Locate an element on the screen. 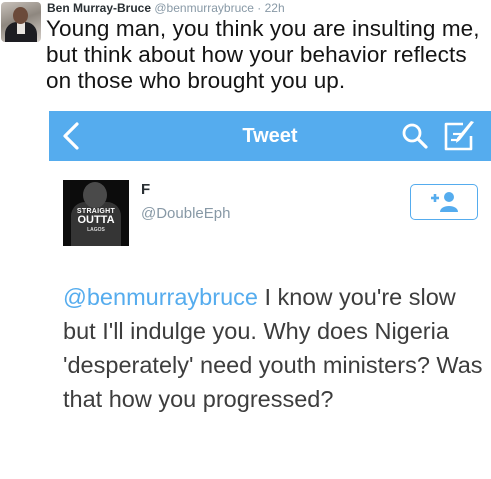 The image size is (491, 479). embedded-author-name: F is located at coordinates (145, 190).